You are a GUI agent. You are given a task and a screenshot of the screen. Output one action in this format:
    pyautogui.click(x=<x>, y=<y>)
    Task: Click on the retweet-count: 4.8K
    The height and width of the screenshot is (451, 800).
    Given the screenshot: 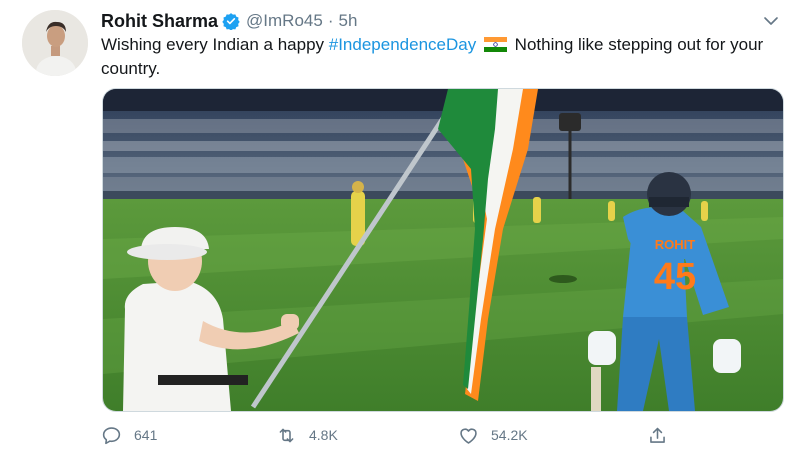 What is the action you would take?
    pyautogui.click(x=323, y=435)
    